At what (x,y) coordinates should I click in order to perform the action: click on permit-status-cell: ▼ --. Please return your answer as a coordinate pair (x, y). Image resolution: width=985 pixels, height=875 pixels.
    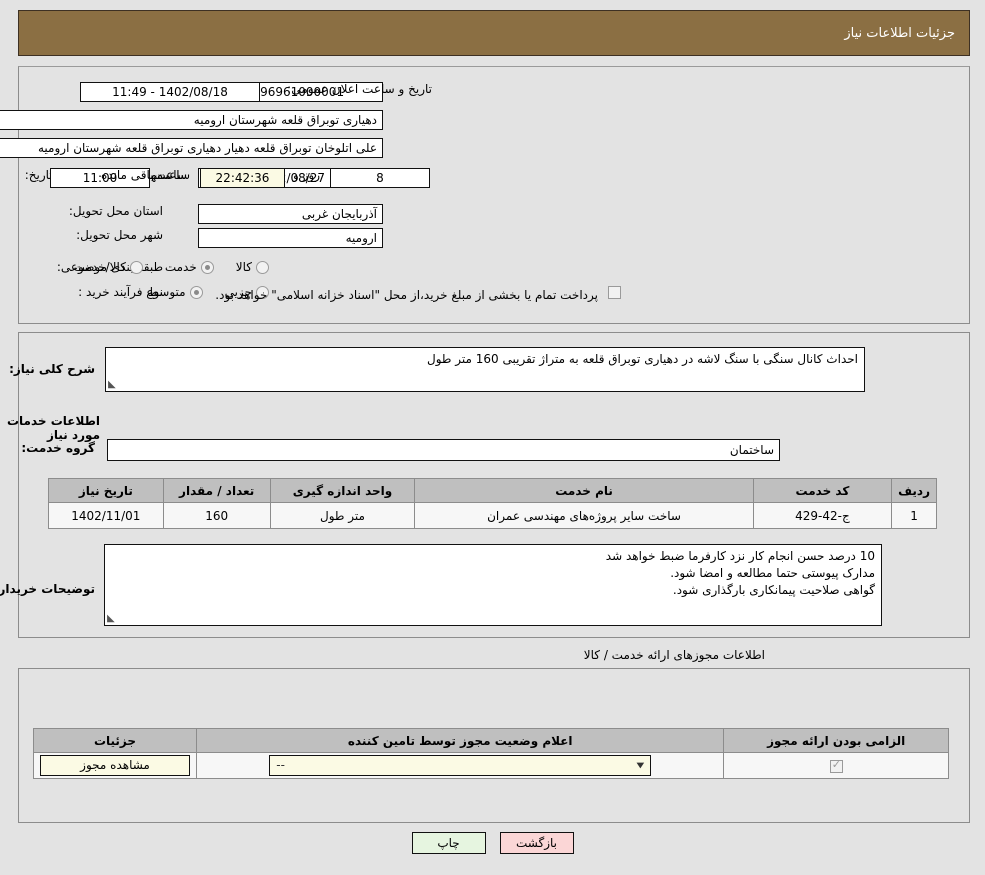
    Looking at the image, I should click on (460, 765).